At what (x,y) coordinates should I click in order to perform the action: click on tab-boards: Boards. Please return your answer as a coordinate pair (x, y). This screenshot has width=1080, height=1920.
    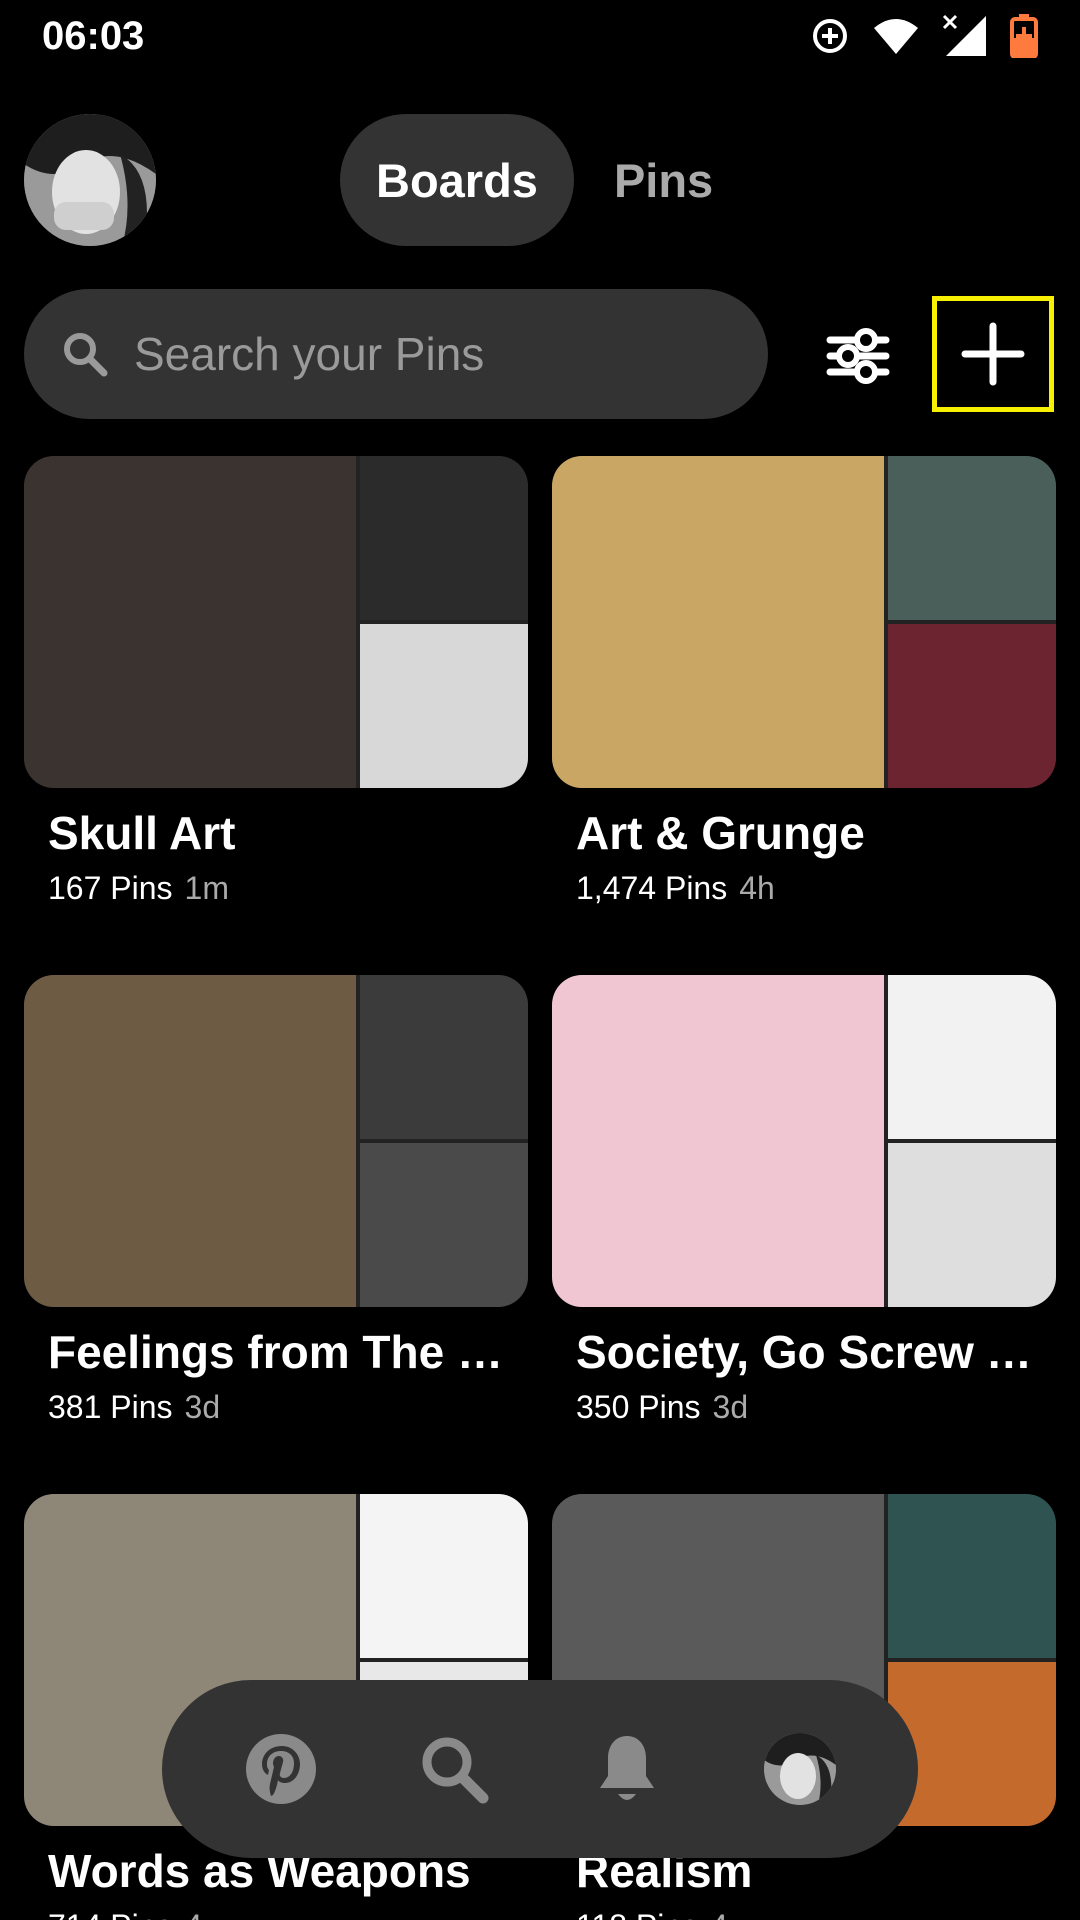
    Looking at the image, I should click on (457, 180).